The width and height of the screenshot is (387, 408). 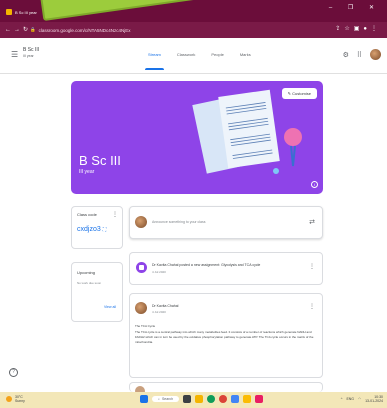 I want to click on taskbar-search: ⌕ Search, so click(x=166, y=399).